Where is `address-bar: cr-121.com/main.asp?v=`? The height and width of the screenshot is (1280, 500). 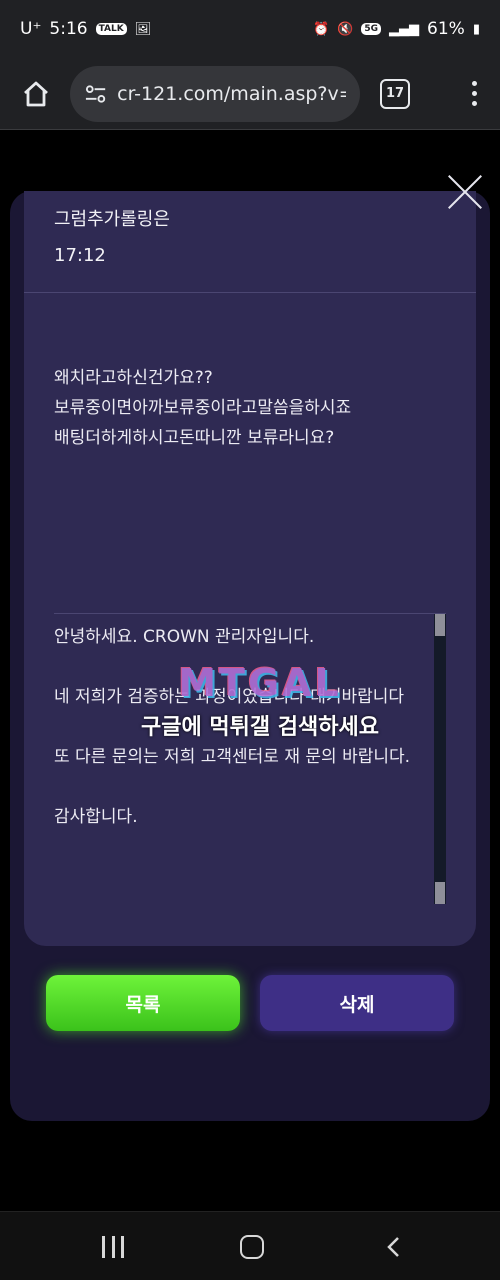
address-bar: cr-121.com/main.asp?v= is located at coordinates (215, 93).